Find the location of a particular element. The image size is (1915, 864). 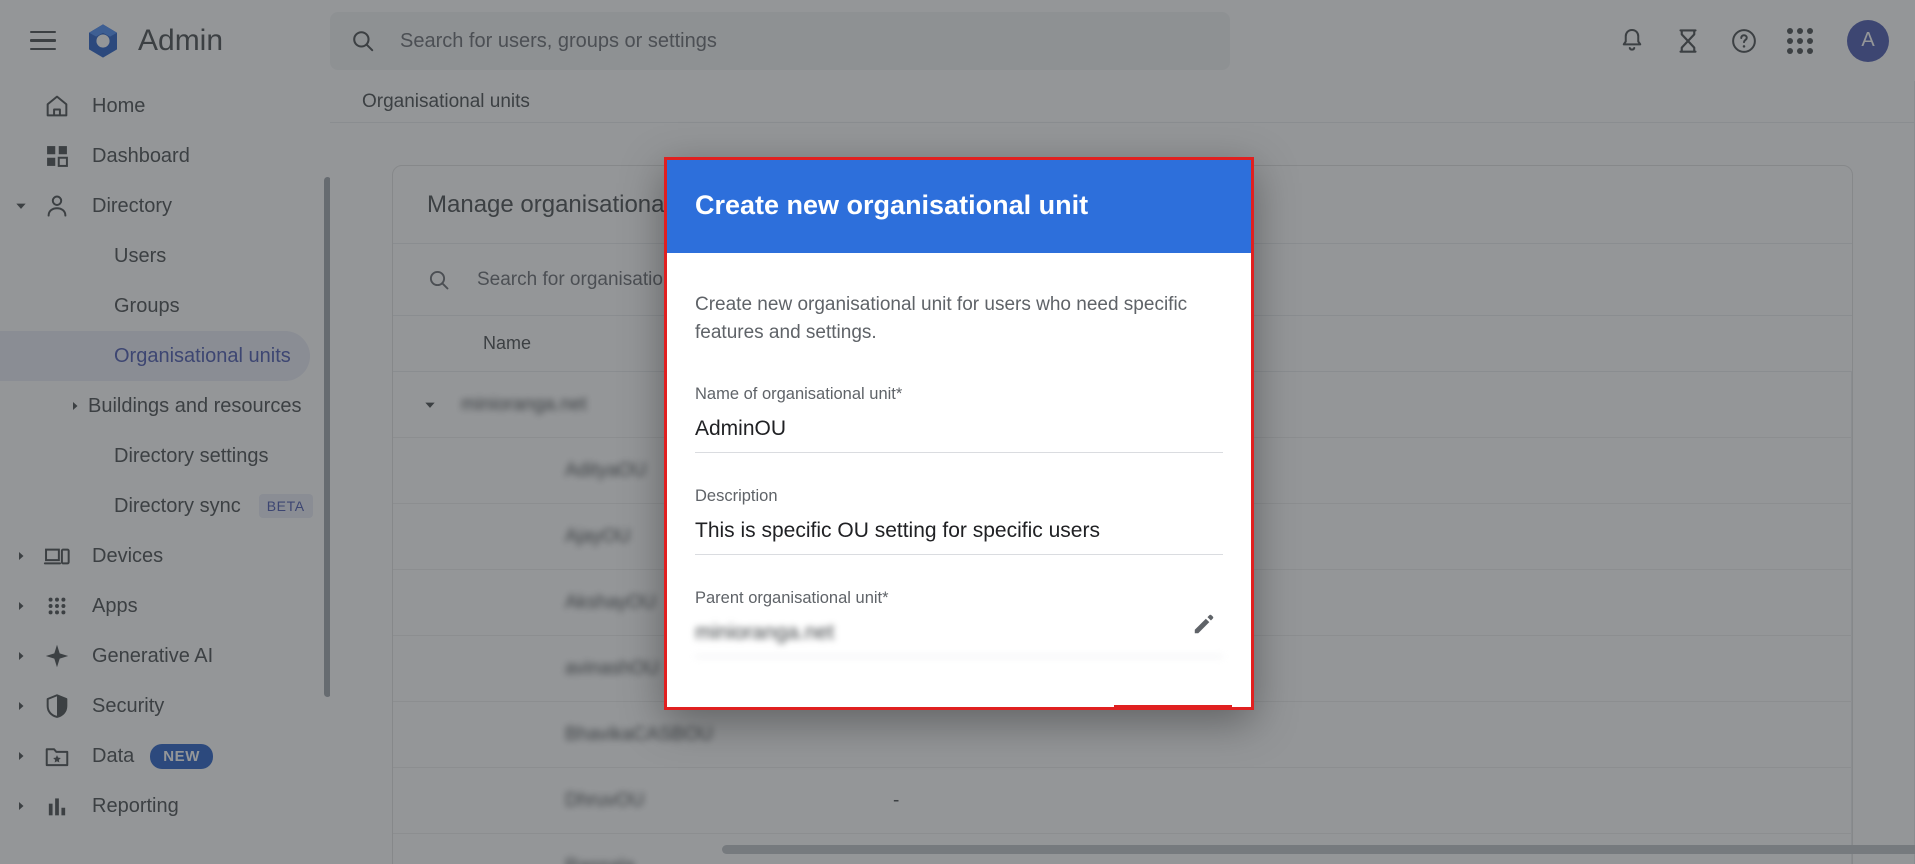

ou-name-label: Name of organisational unit* is located at coordinates (799, 394).